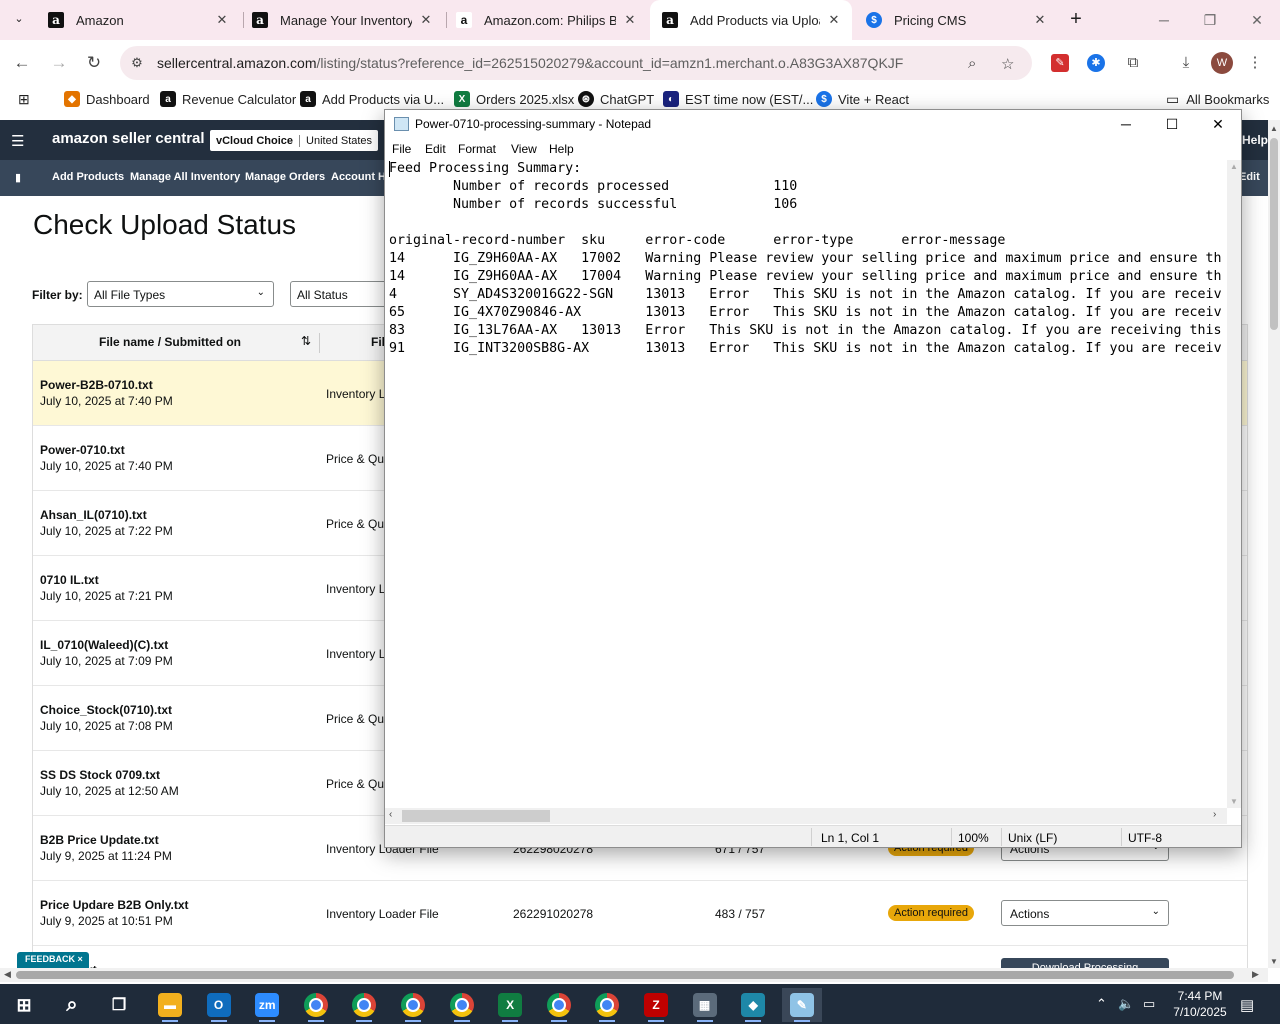 The height and width of the screenshot is (1024, 1280). I want to click on notifications-icon: ▤, so click(1247, 1005).